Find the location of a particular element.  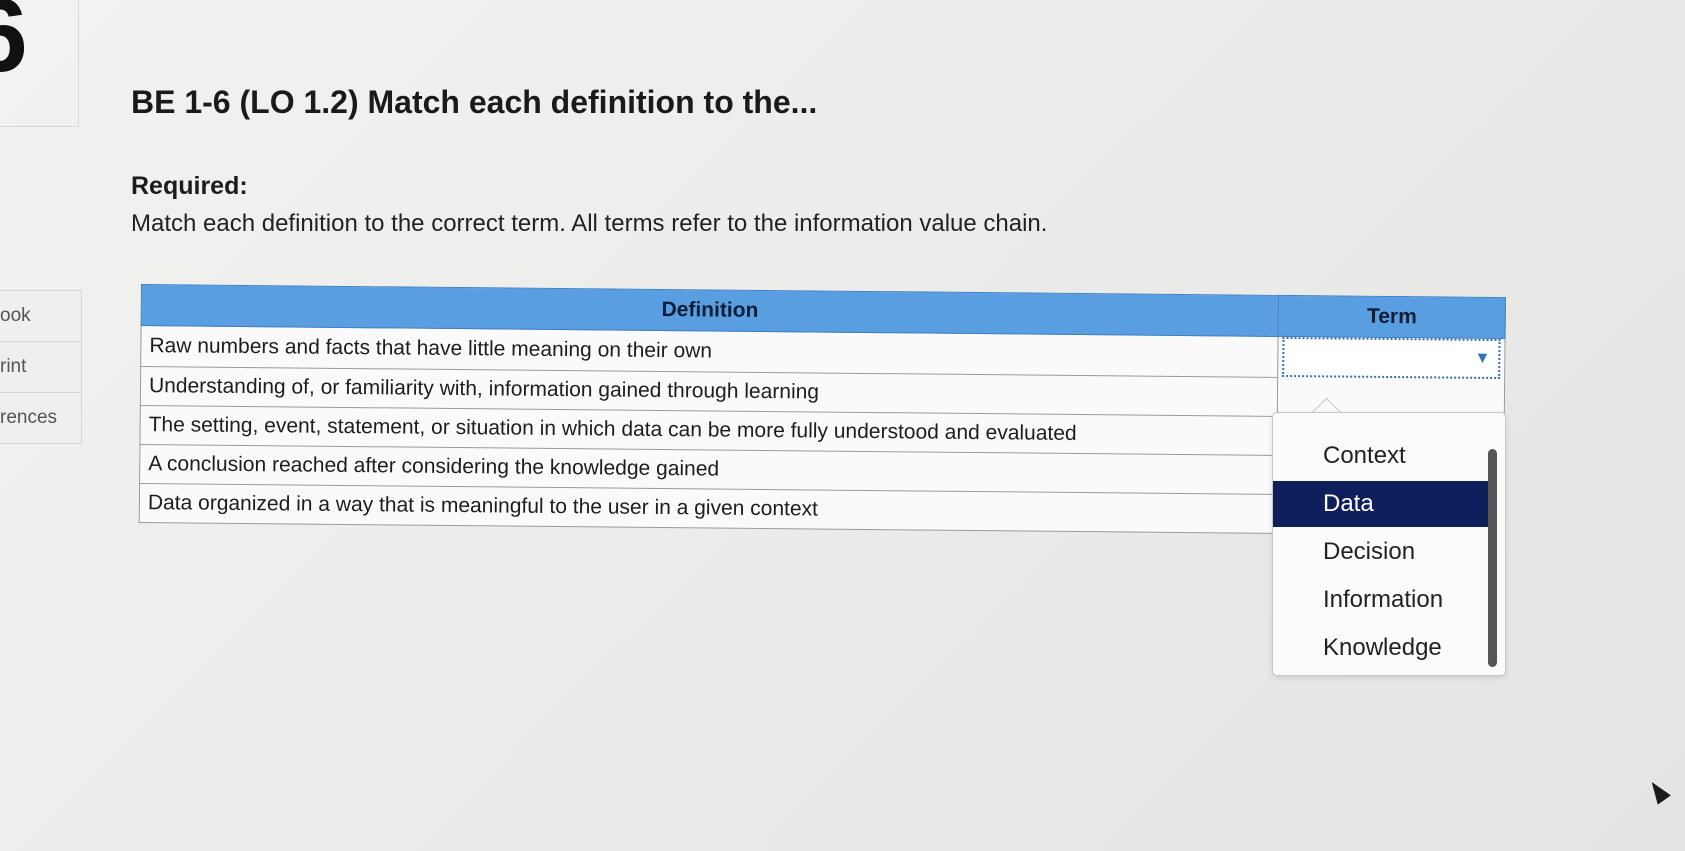

side-nav: ook rint rences is located at coordinates (41, 367).